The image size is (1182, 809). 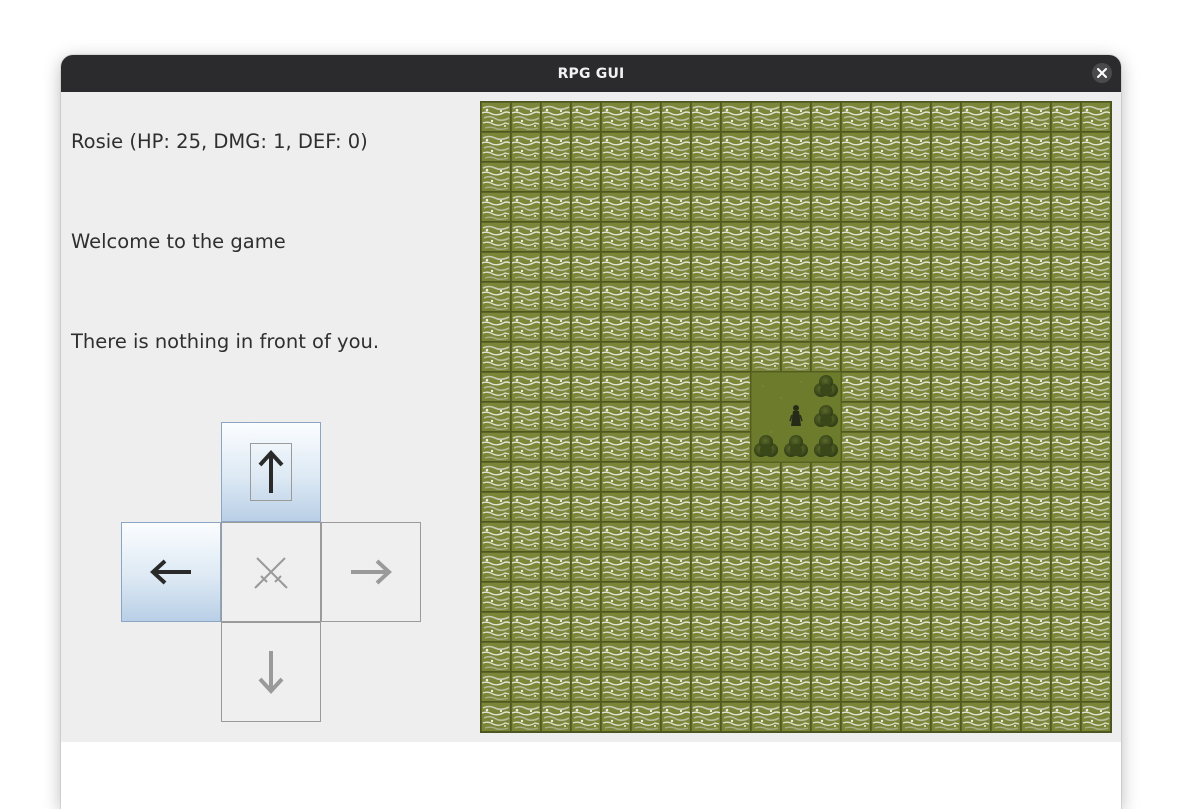 I want to click on arrow-right-icon, so click(x=371, y=572).